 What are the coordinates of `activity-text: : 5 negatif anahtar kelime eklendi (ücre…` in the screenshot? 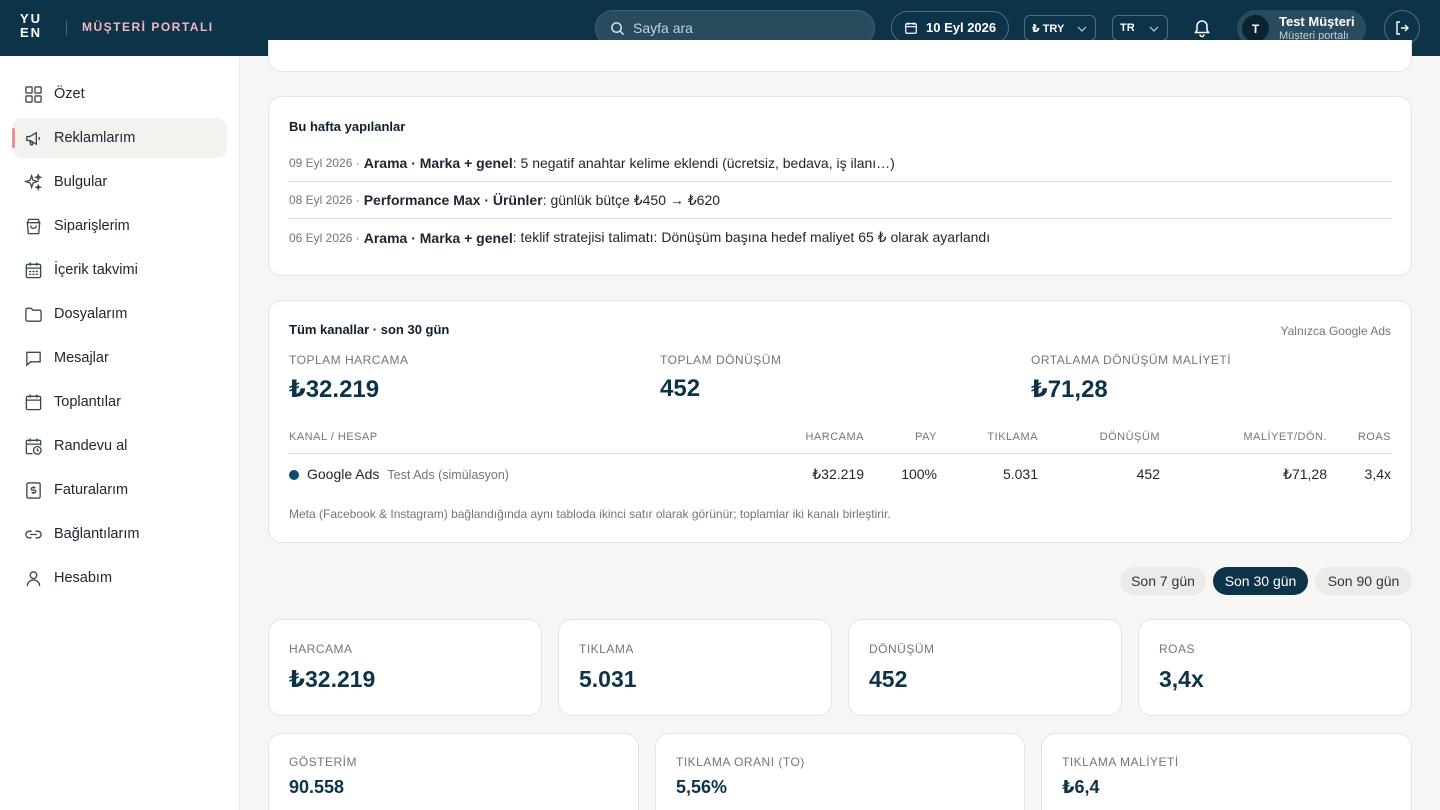 It's located at (703, 163).